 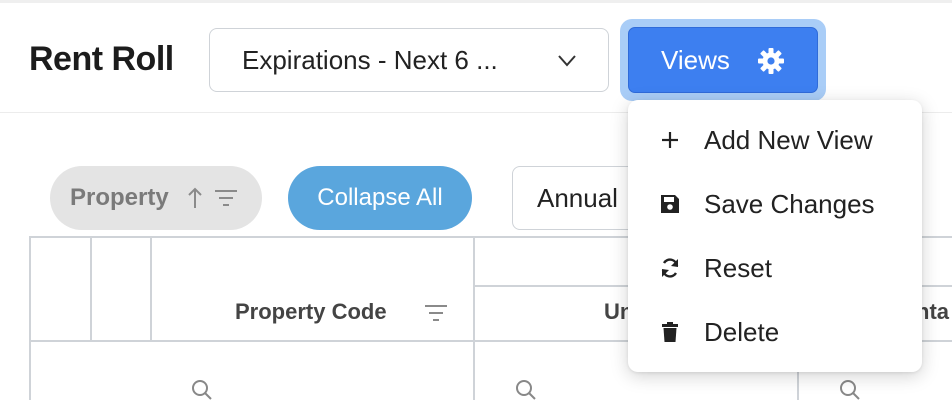 I want to click on collapse-all-button: Collapse All, so click(x=380, y=198).